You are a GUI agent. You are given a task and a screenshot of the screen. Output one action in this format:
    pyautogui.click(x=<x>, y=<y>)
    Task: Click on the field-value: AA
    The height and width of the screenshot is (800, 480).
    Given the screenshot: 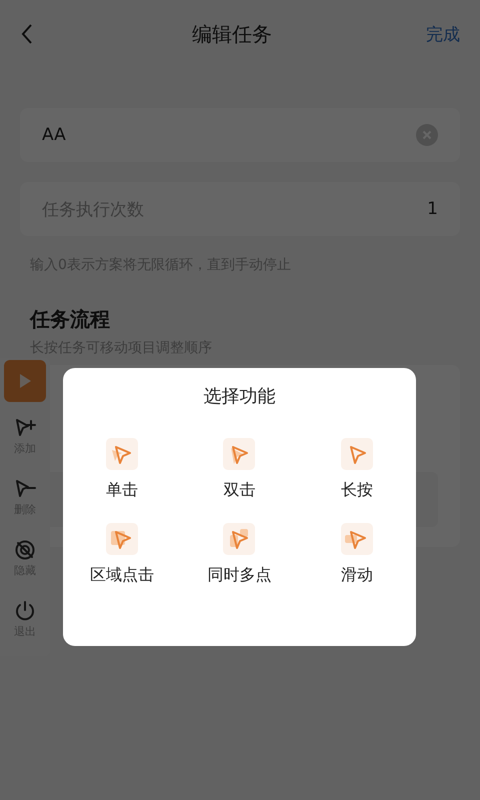 What is the action you would take?
    pyautogui.click(x=54, y=135)
    